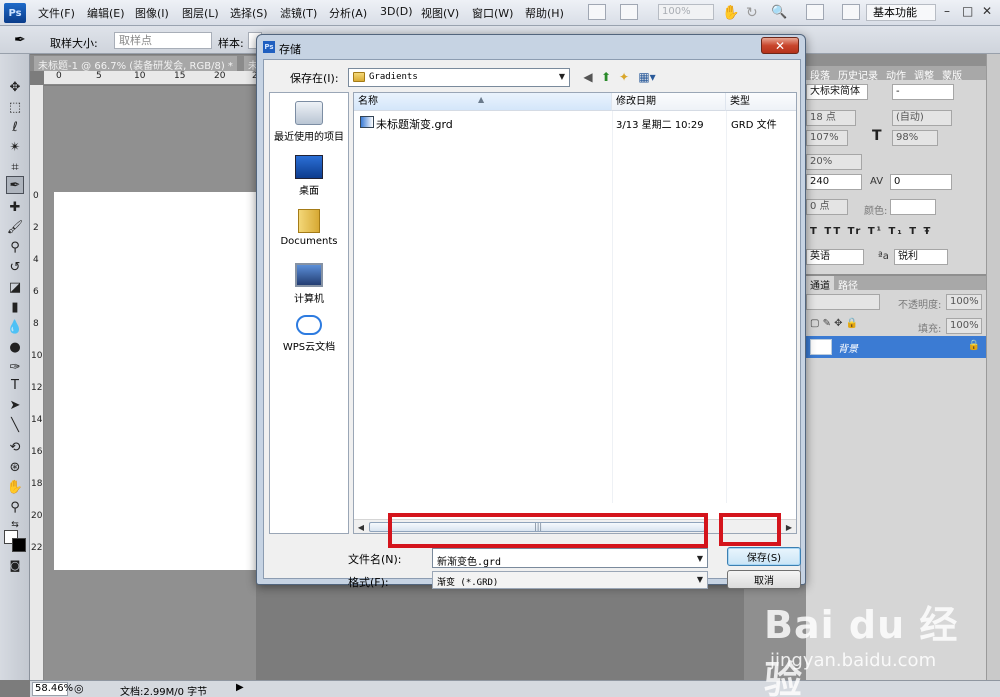 The image size is (1000, 697). I want to click on tracking-percent-field: 20%, so click(834, 162).